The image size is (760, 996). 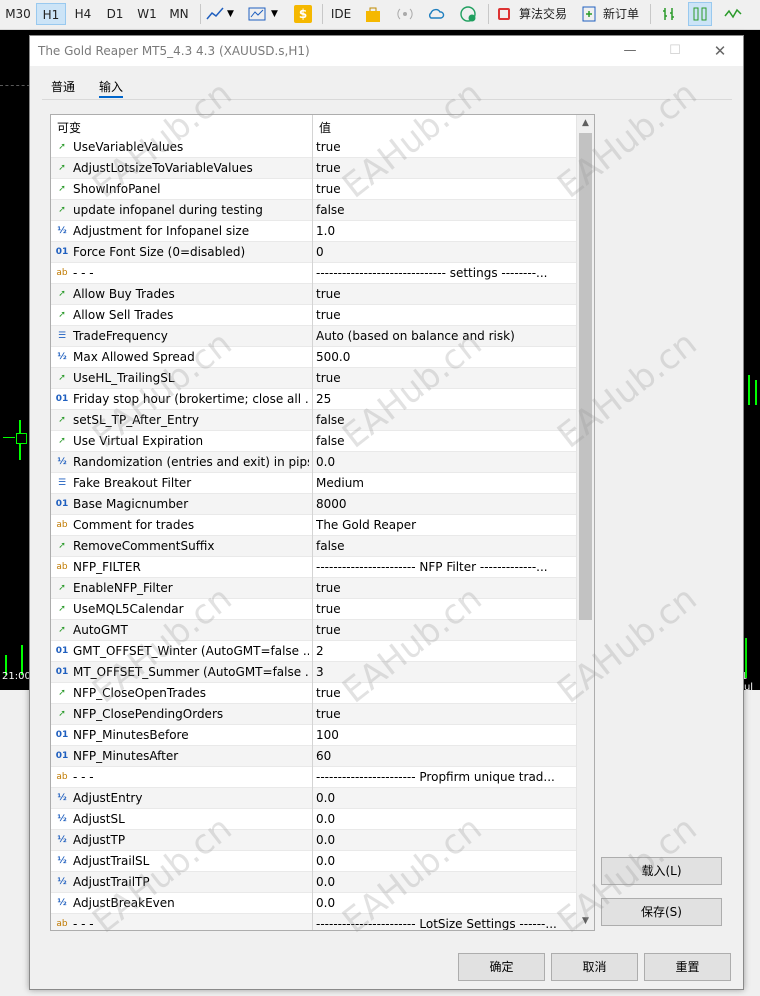 What do you see at coordinates (445, 525) in the screenshot?
I see `row-value: The Gold Reaper` at bounding box center [445, 525].